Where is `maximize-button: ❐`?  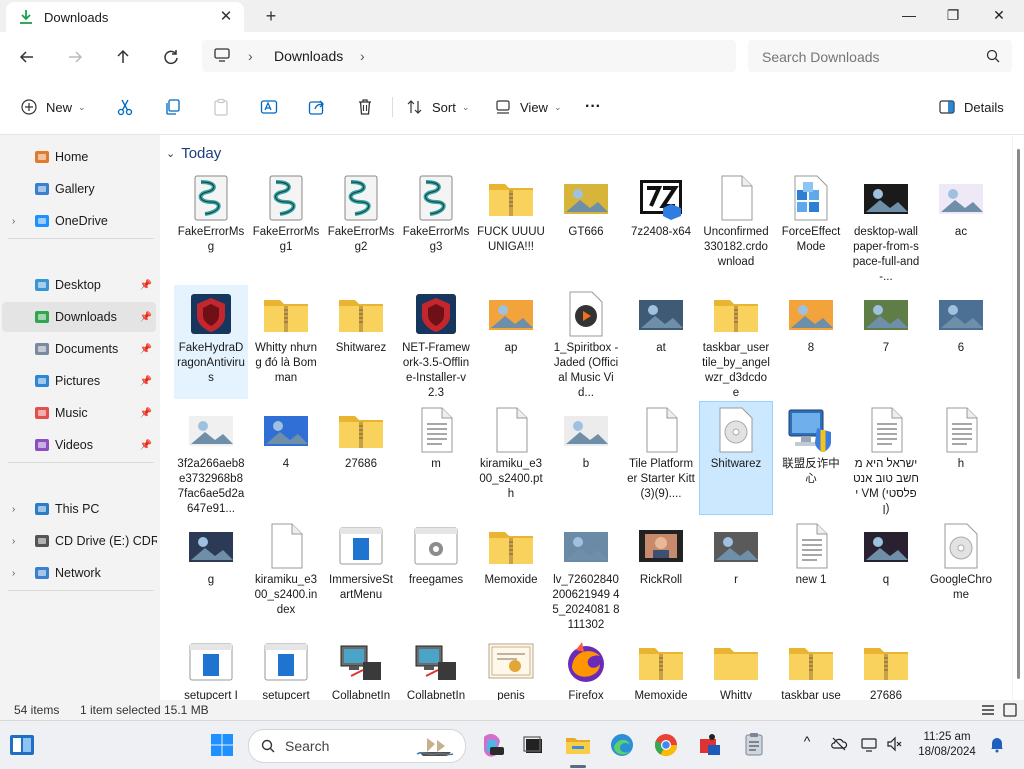
maximize-button: ❐ is located at coordinates (953, 15).